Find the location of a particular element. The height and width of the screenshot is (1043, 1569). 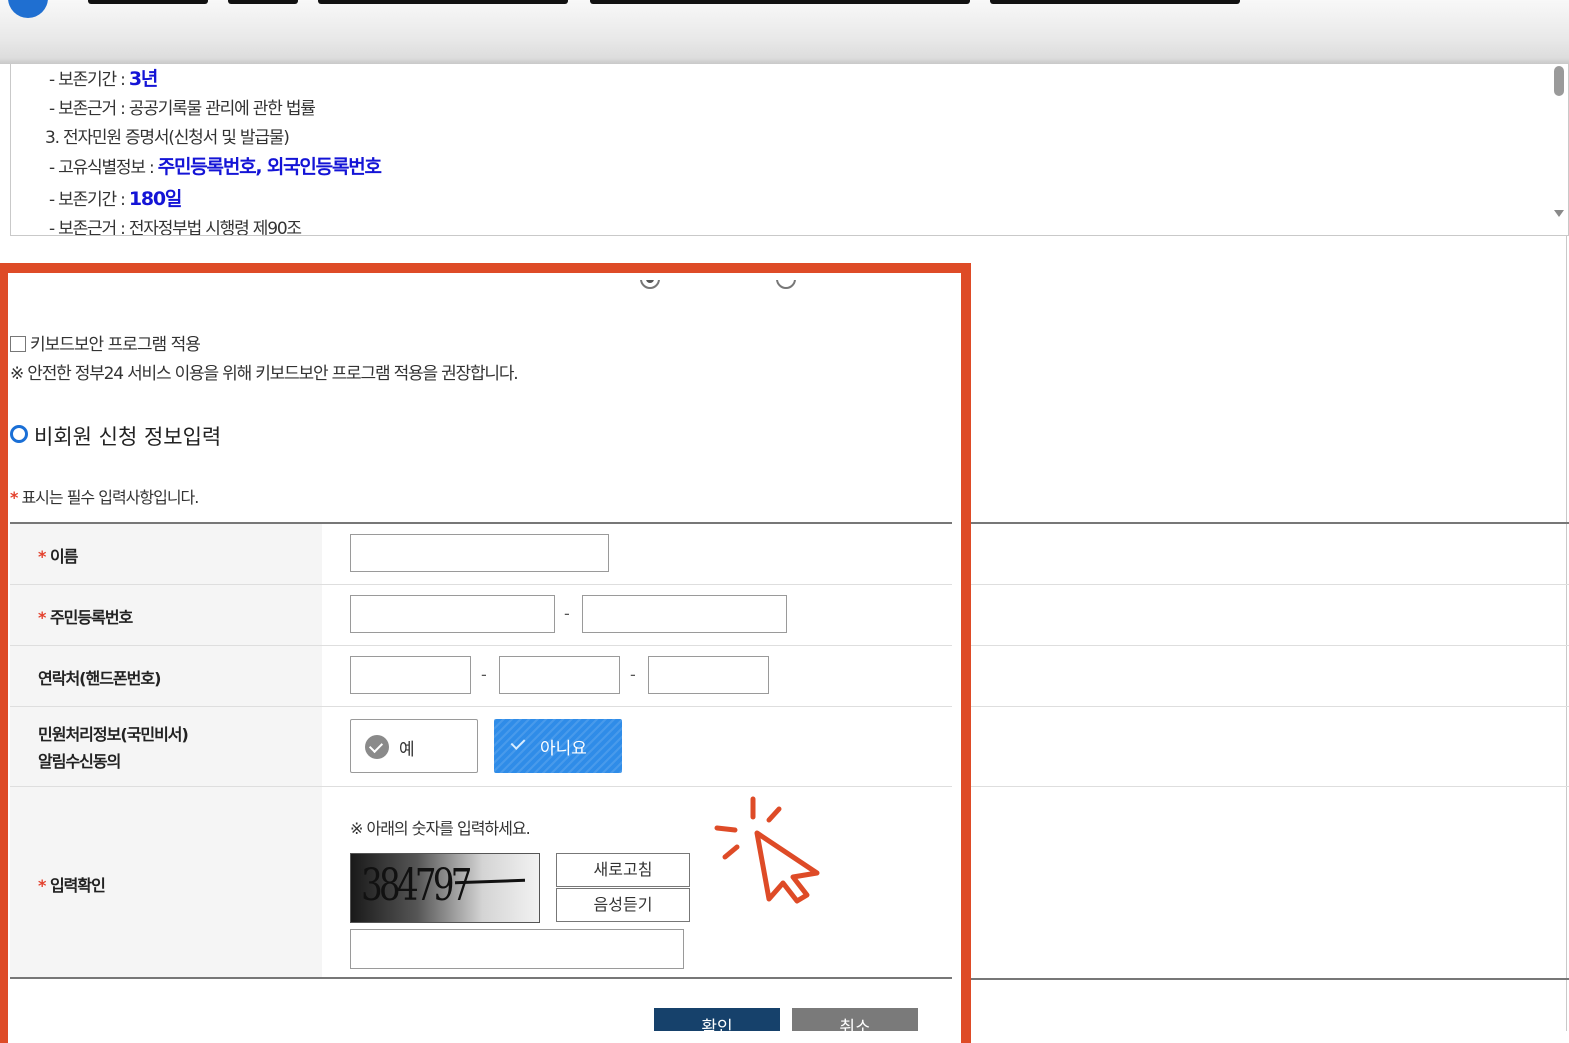

captcha-refresh-button: 새로고침 is located at coordinates (623, 870).